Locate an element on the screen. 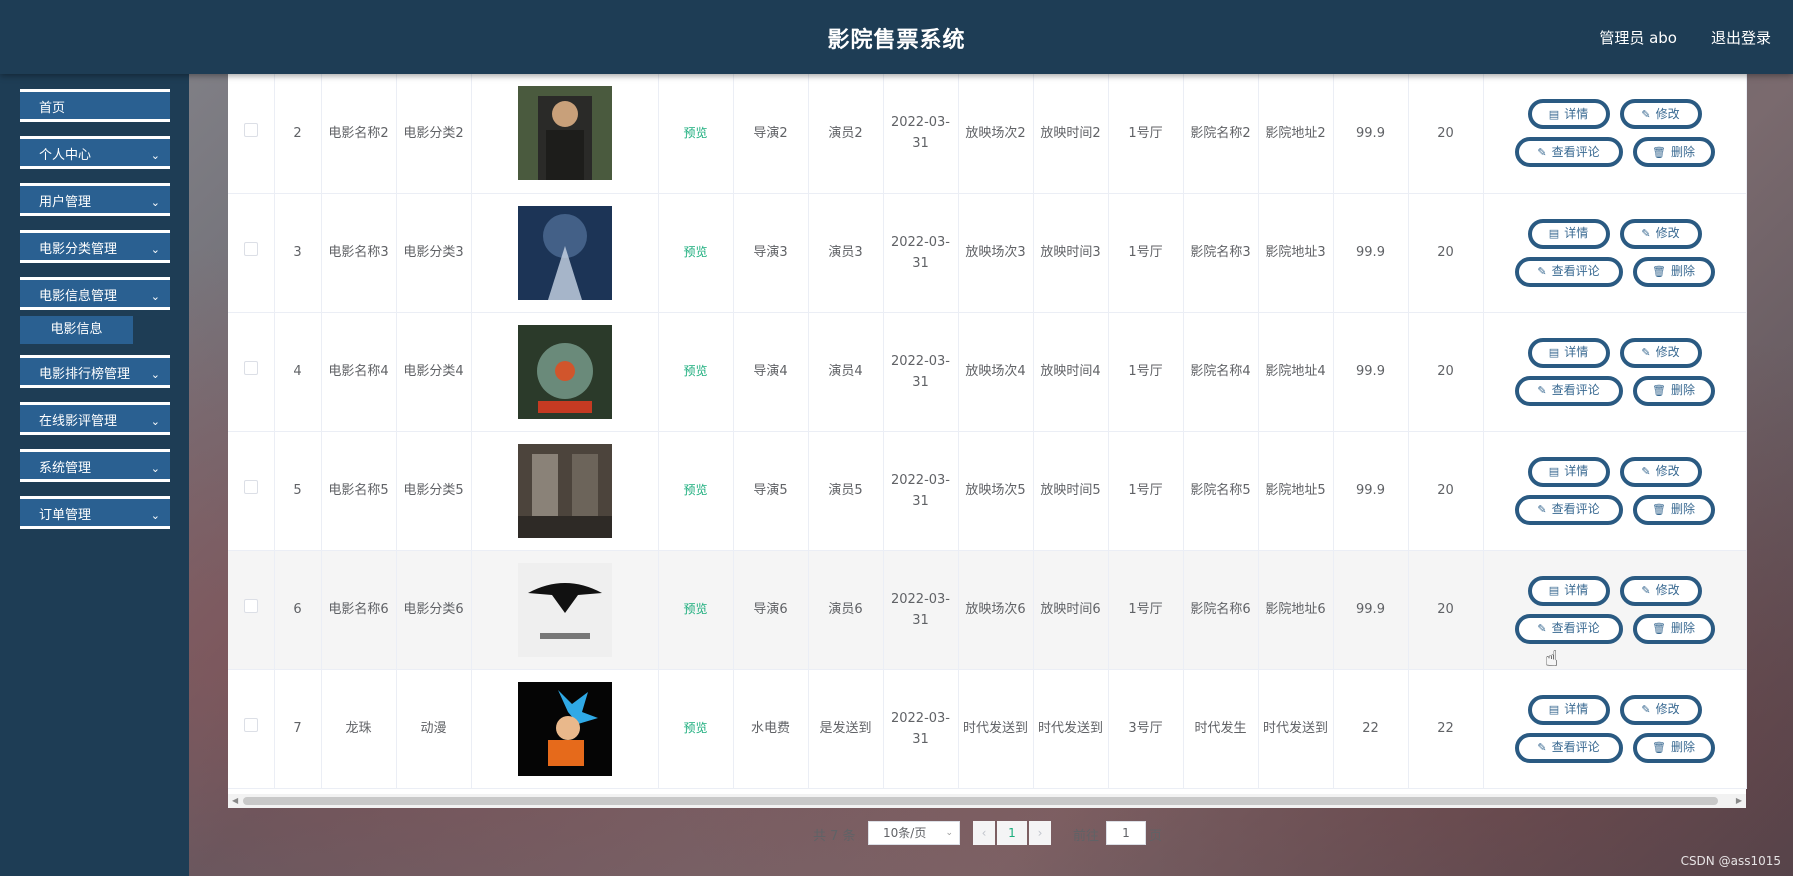 The width and height of the screenshot is (1793, 876). sidebar-item-user-management: 用户管理 ⌄ is located at coordinates (95, 199).